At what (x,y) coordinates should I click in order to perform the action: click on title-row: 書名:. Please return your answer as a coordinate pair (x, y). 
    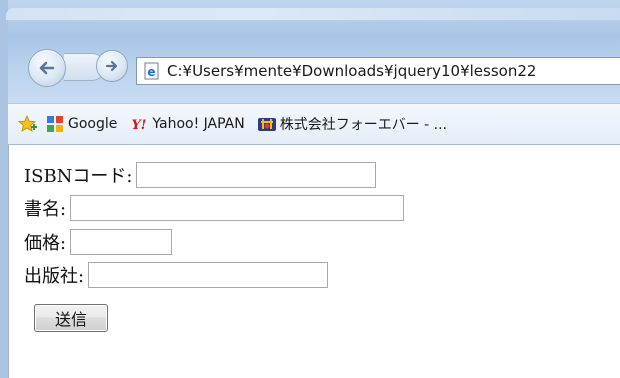
    Looking at the image, I should click on (214, 208).